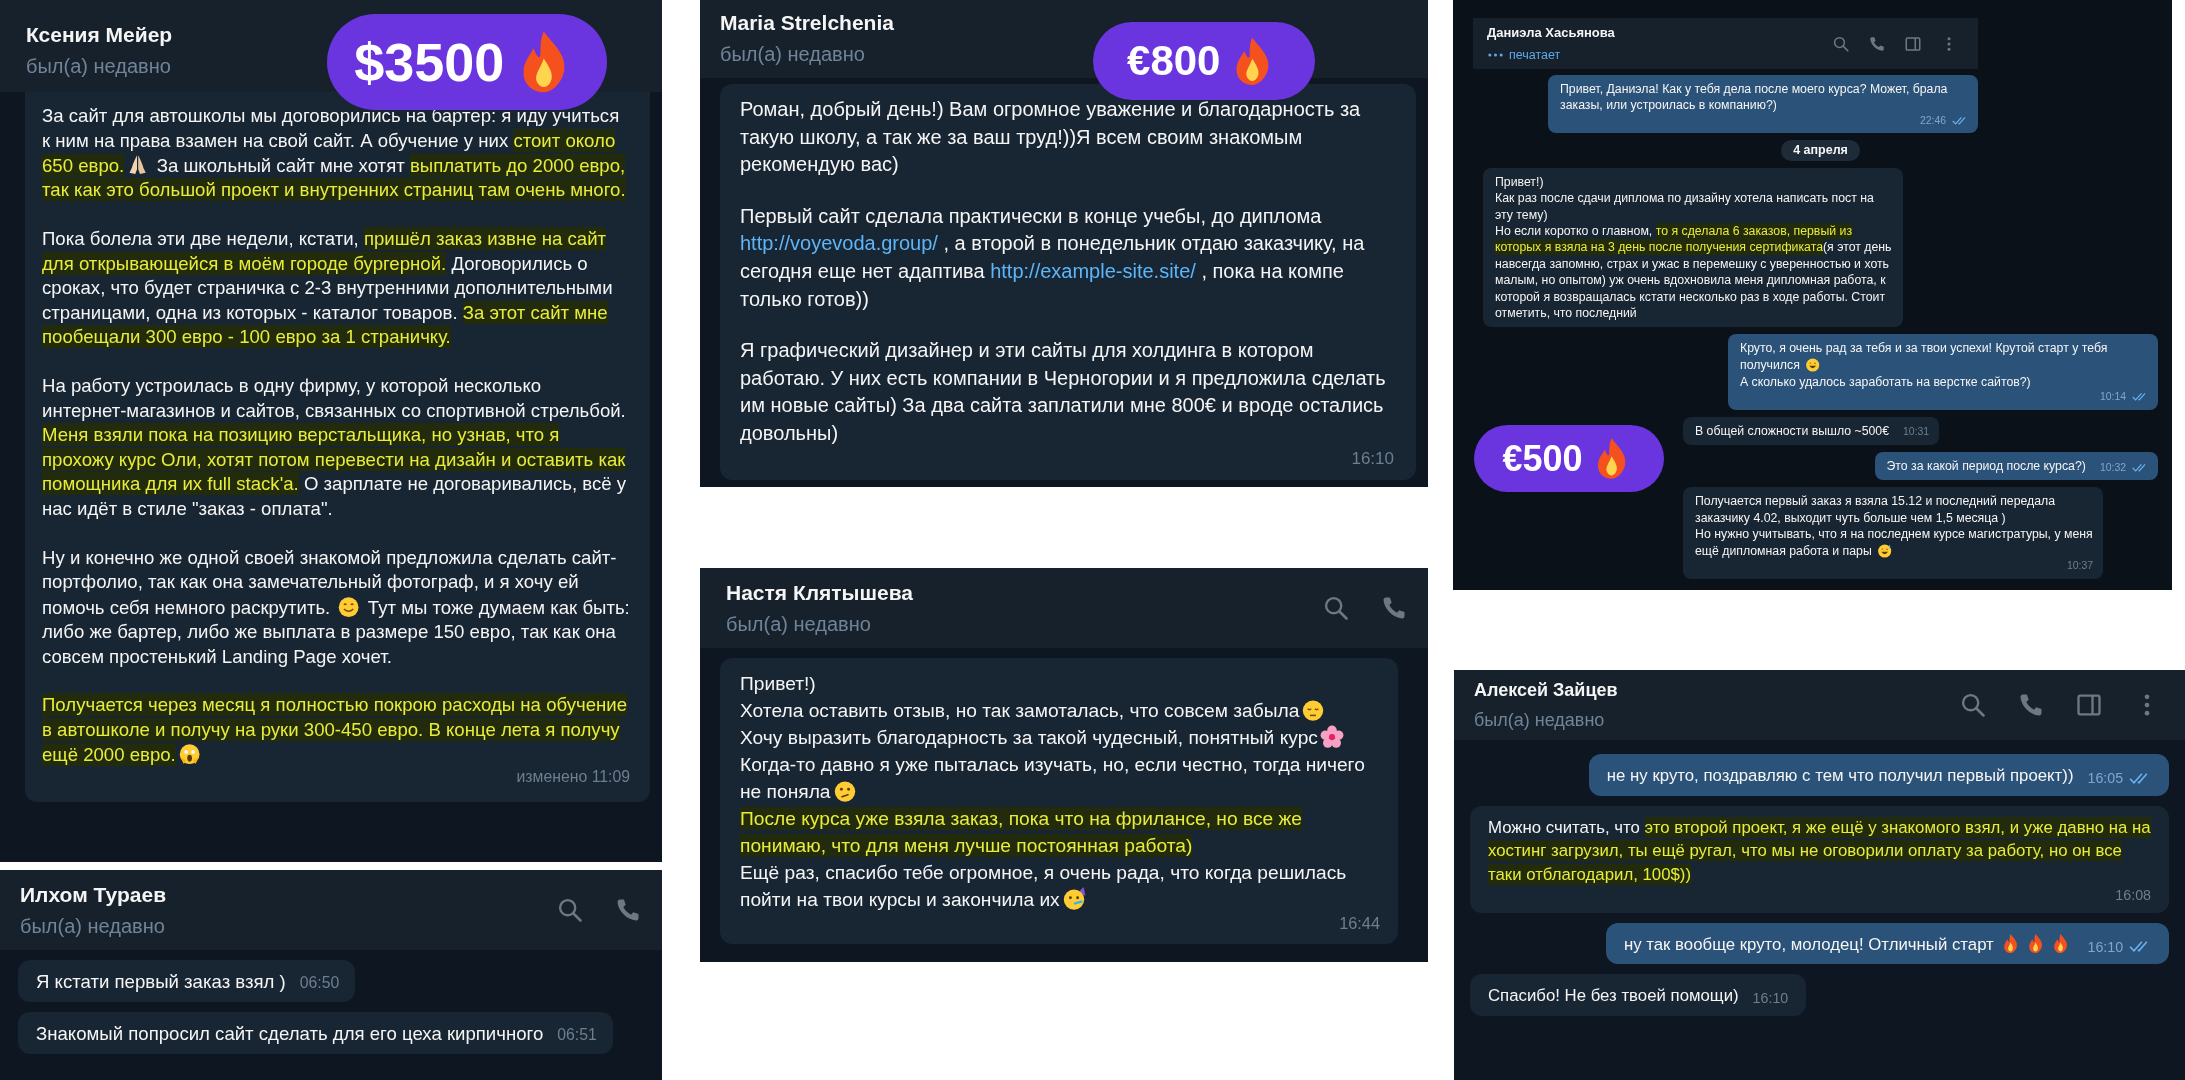 This screenshot has width=2185, height=1080. I want to click on message-text: Привет, Даниэла! Как у тебя дела после моего курса? Может, брала заказы, или устроилась в компанию?), so click(1754, 97).